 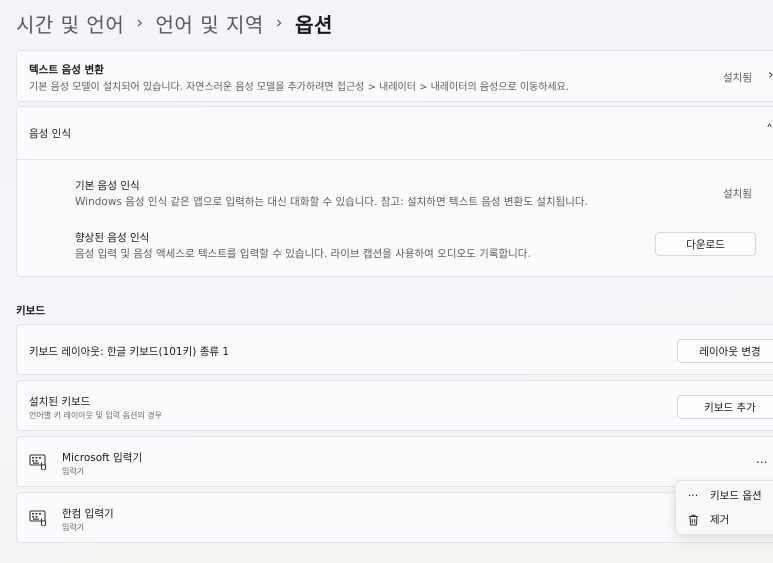 What do you see at coordinates (737, 78) in the screenshot?
I see `tts-status: 설치됨` at bounding box center [737, 78].